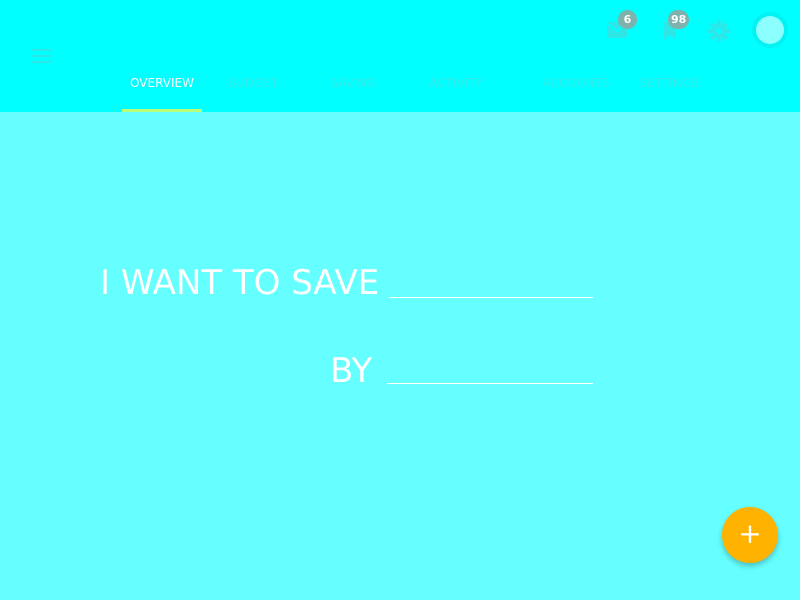 Image resolution: width=800 pixels, height=600 pixels. What do you see at coordinates (491, 283) in the screenshot?
I see `savings-amount-input` at bounding box center [491, 283].